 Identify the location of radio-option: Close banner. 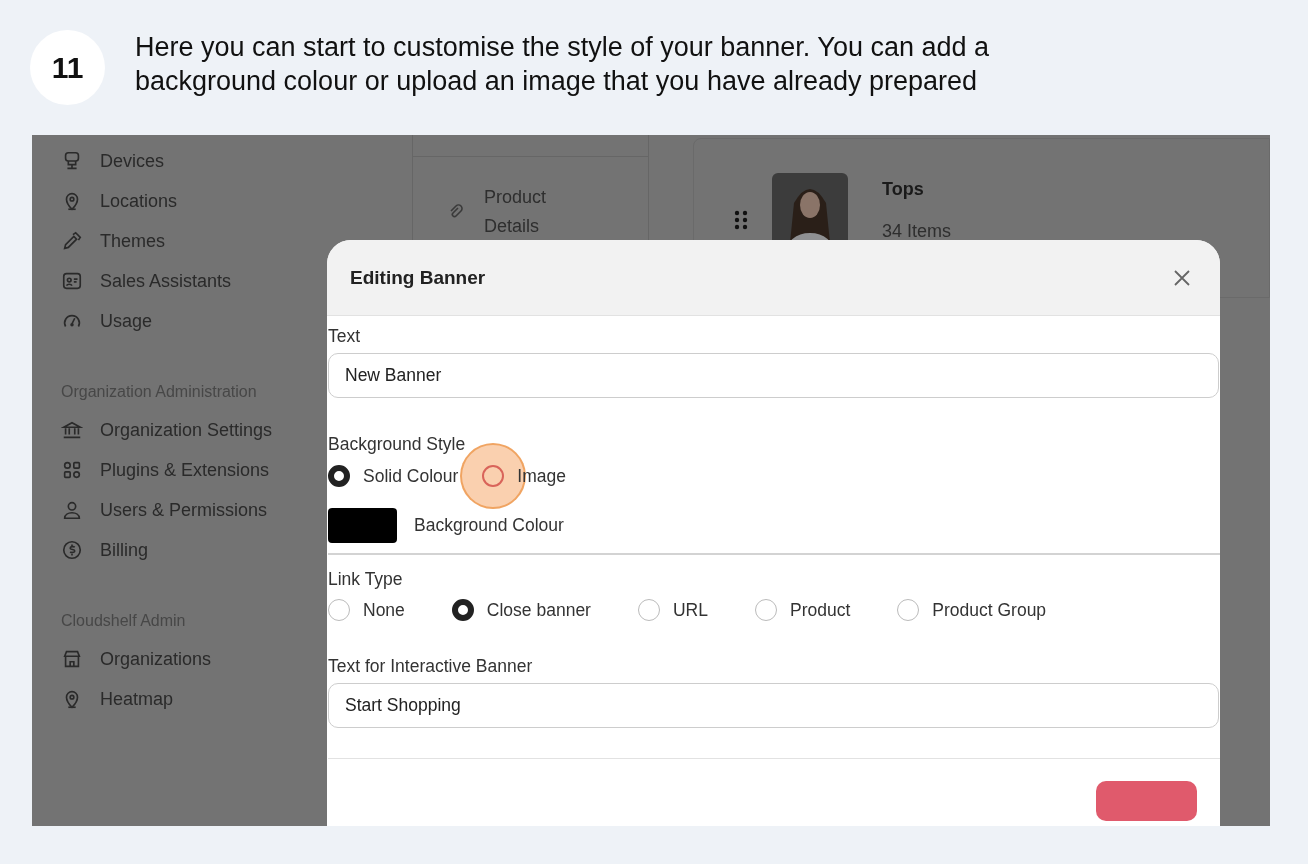
(521, 610).